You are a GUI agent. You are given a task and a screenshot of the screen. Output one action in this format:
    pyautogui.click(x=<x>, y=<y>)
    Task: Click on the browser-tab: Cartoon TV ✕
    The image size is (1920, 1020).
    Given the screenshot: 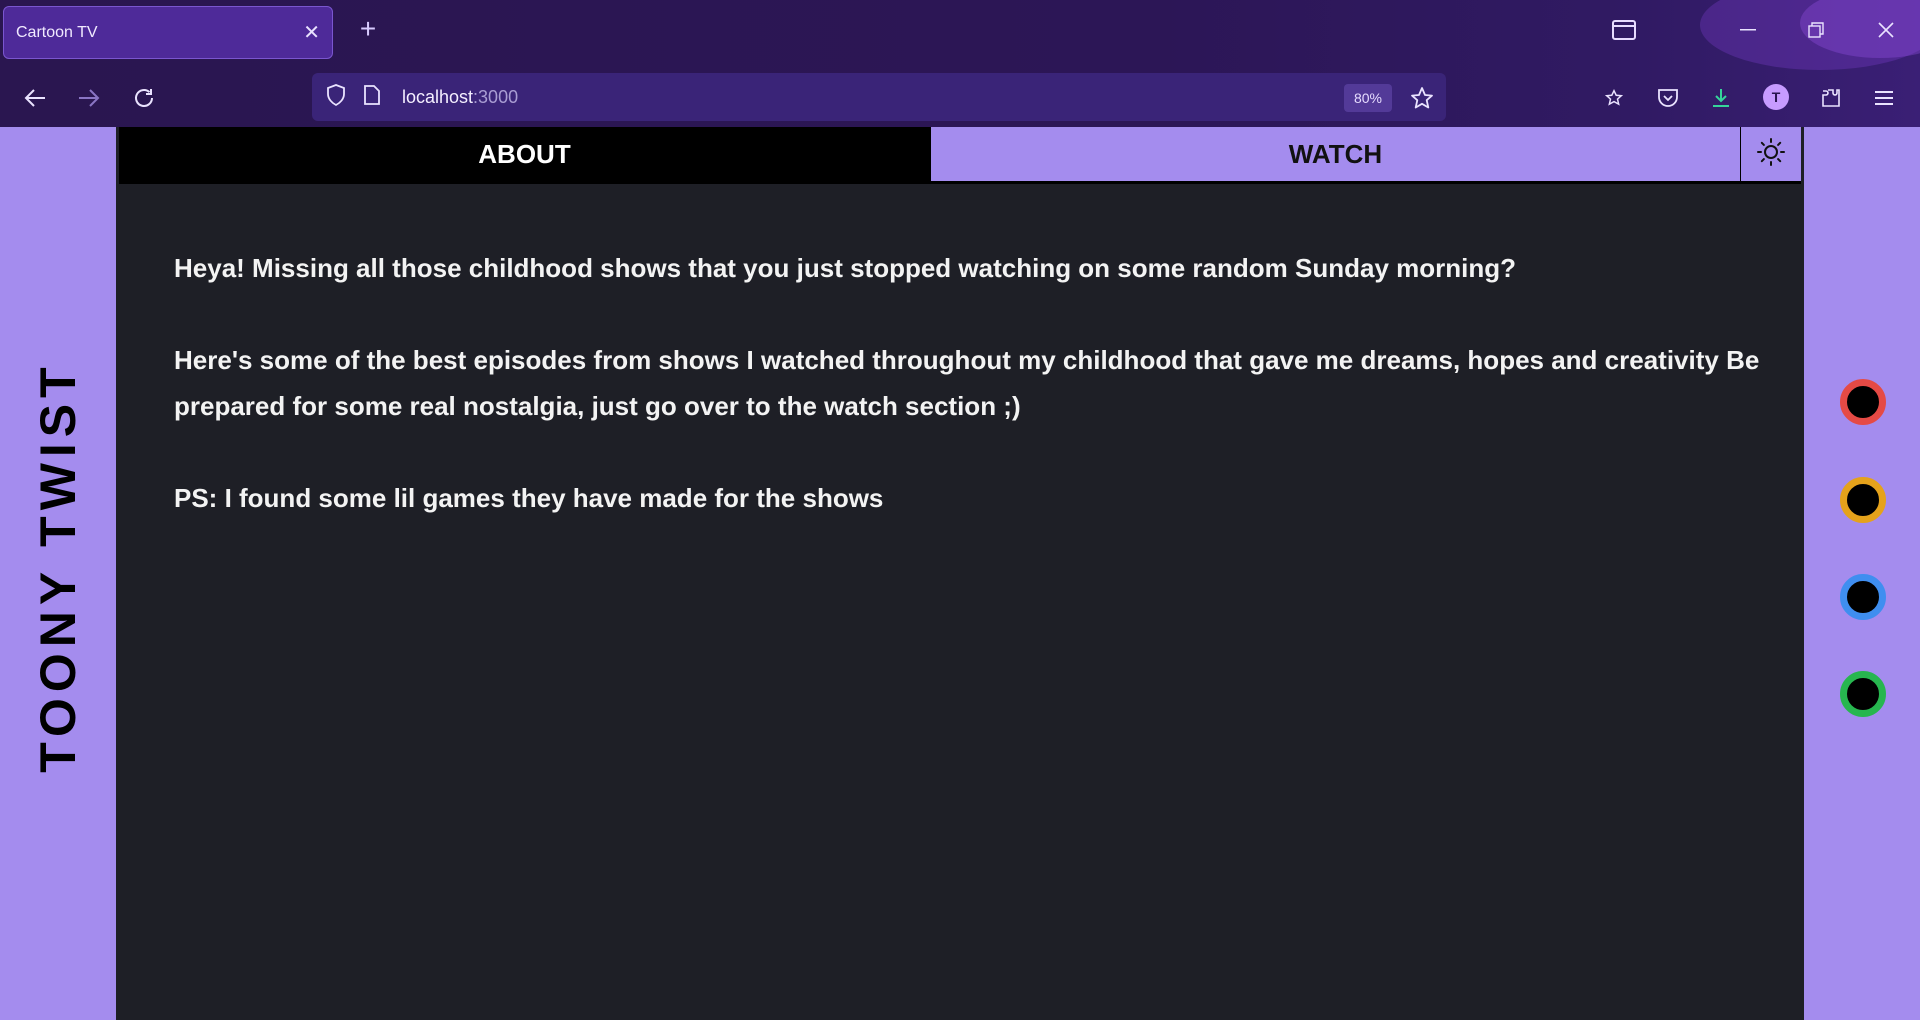 What is the action you would take?
    pyautogui.click(x=168, y=32)
    